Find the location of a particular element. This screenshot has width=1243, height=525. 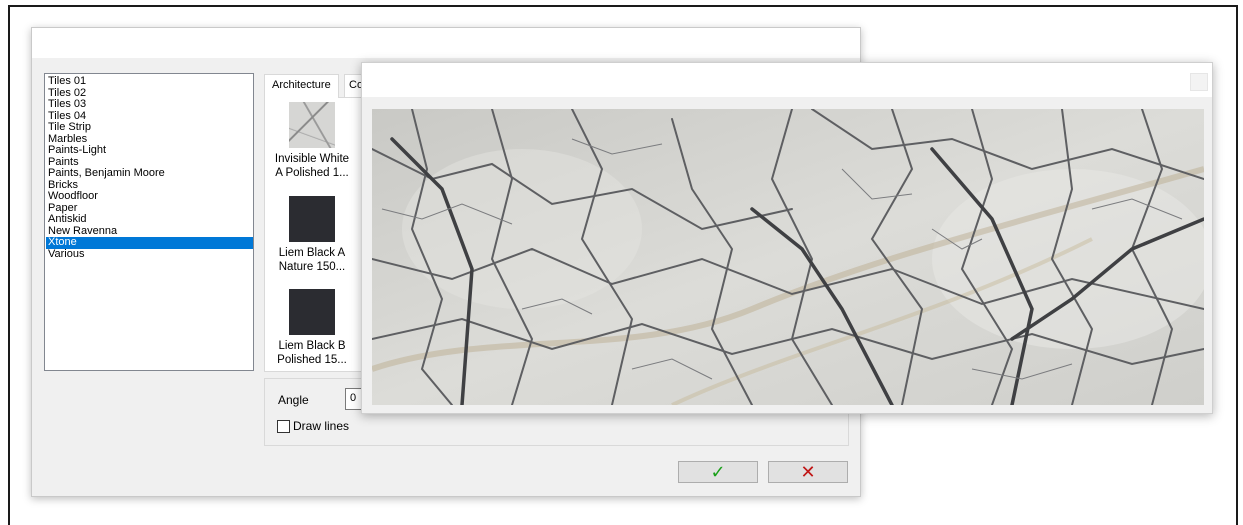

category-item: Antiskid is located at coordinates (149, 219).